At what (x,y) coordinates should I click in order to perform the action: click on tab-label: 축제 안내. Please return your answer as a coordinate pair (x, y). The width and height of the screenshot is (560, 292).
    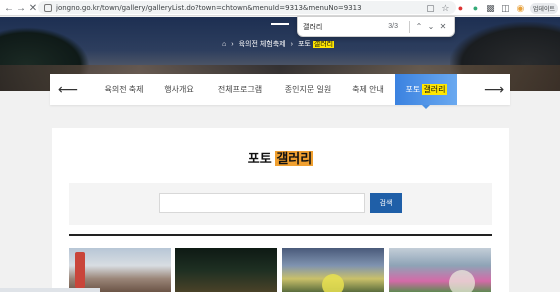
    Looking at the image, I should click on (368, 89).